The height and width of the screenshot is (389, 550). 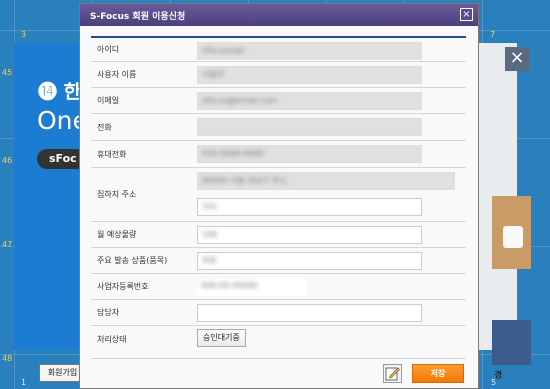 I want to click on mobile-label: 휴대전화, so click(x=112, y=154).